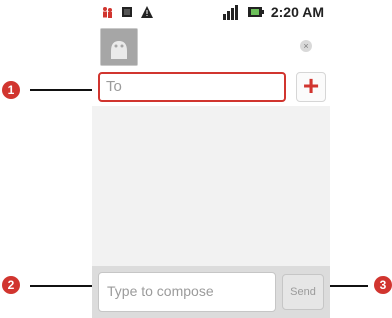 The width and height of the screenshot is (392, 318). I want to click on compose-input: Type to compose, so click(187, 292).